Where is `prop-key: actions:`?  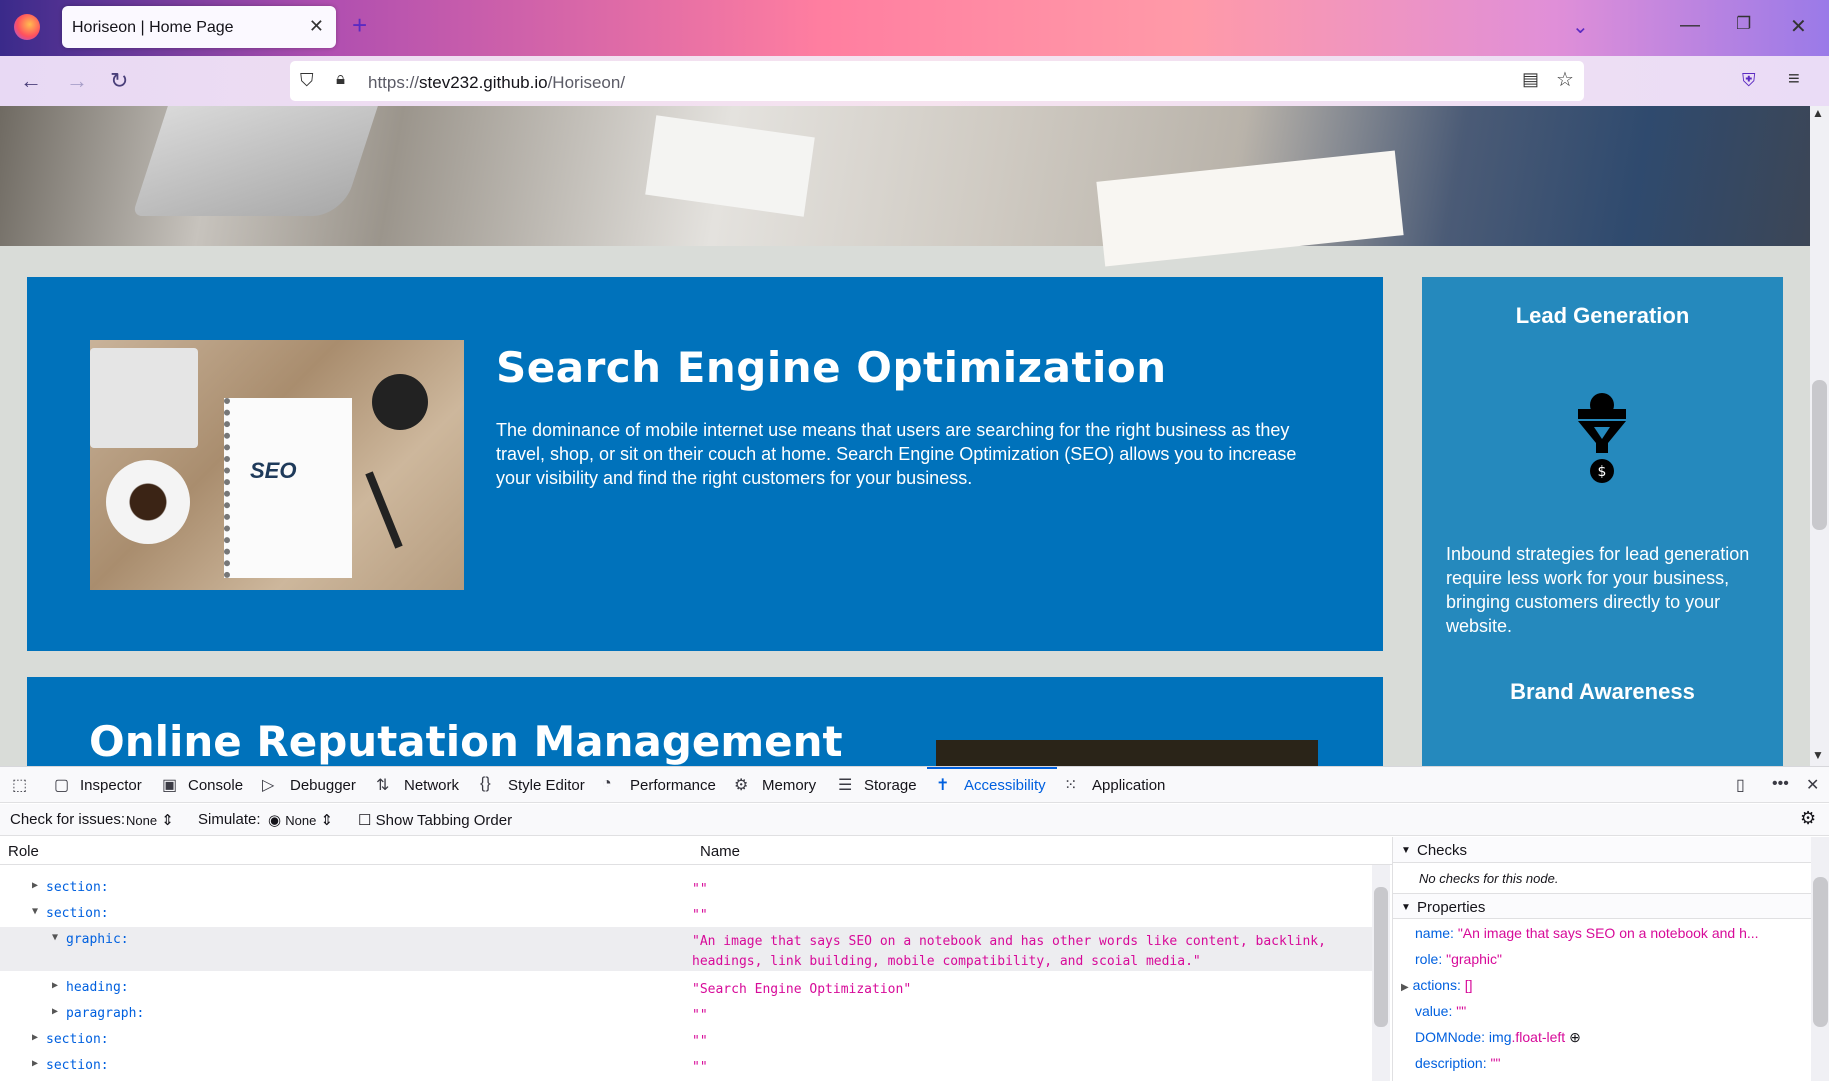 prop-key: actions: is located at coordinates (1436, 985).